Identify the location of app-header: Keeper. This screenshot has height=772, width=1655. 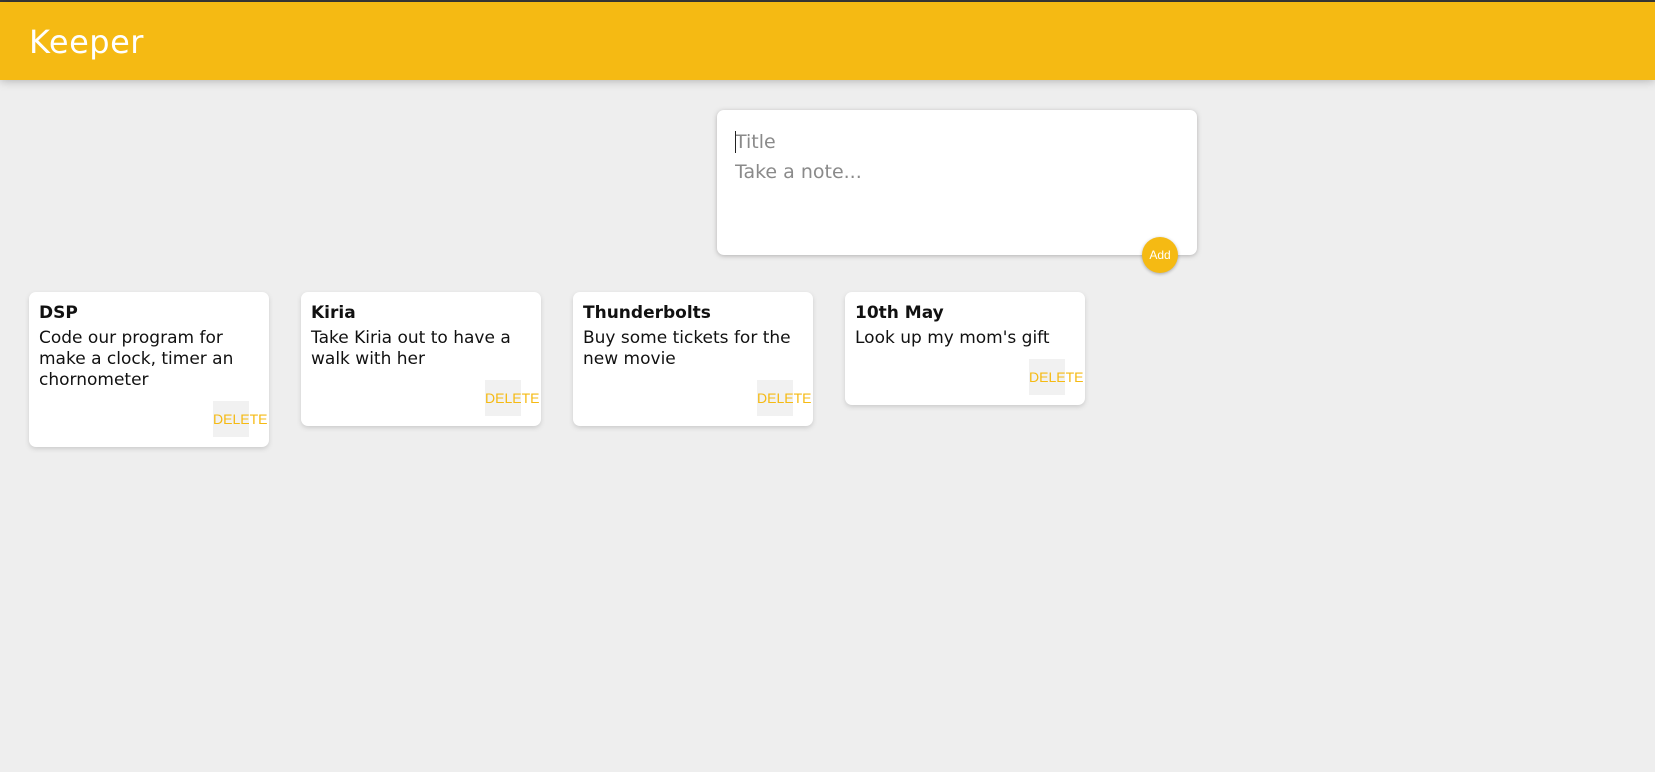
(827, 41).